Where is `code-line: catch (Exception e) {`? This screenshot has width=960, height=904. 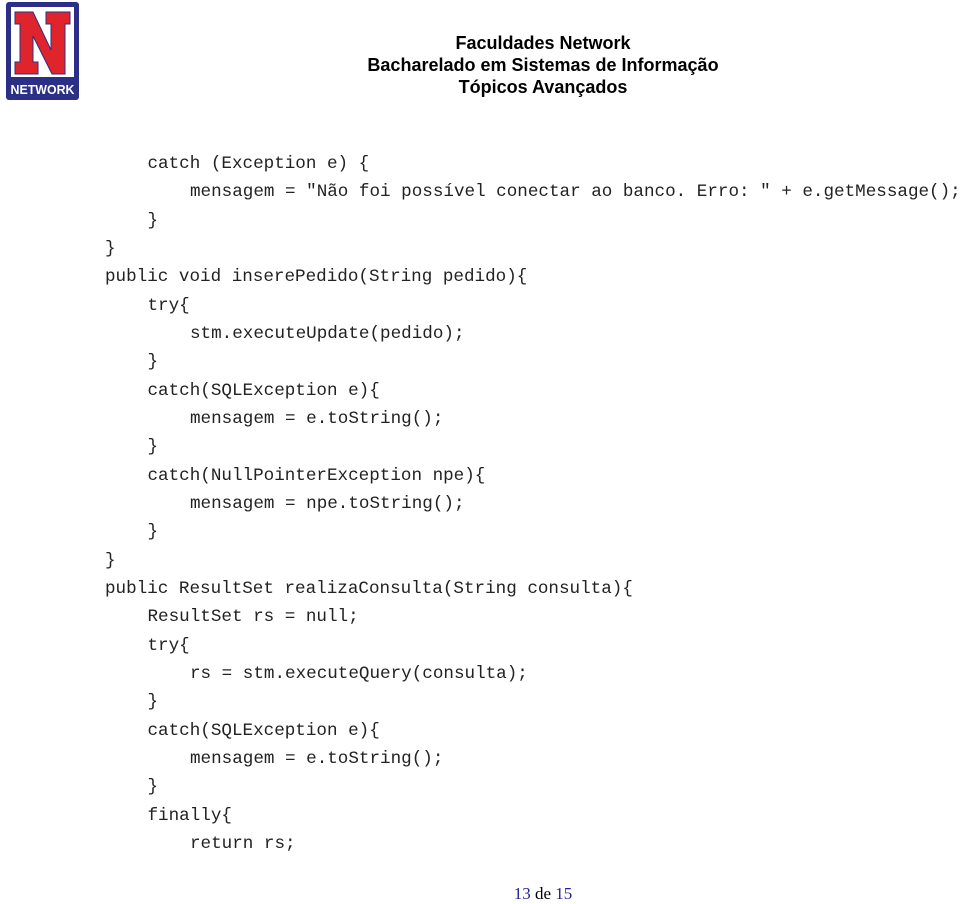
code-line: catch (Exception e) { is located at coordinates (258, 164).